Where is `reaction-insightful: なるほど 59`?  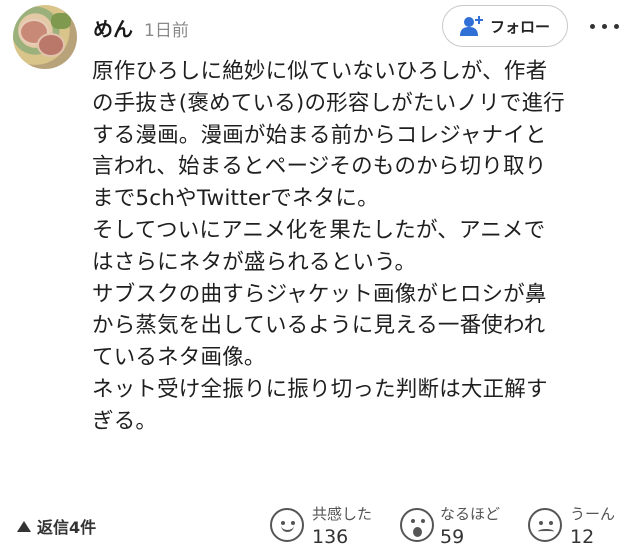 reaction-insightful: なるほど 59 is located at coordinates (460, 529).